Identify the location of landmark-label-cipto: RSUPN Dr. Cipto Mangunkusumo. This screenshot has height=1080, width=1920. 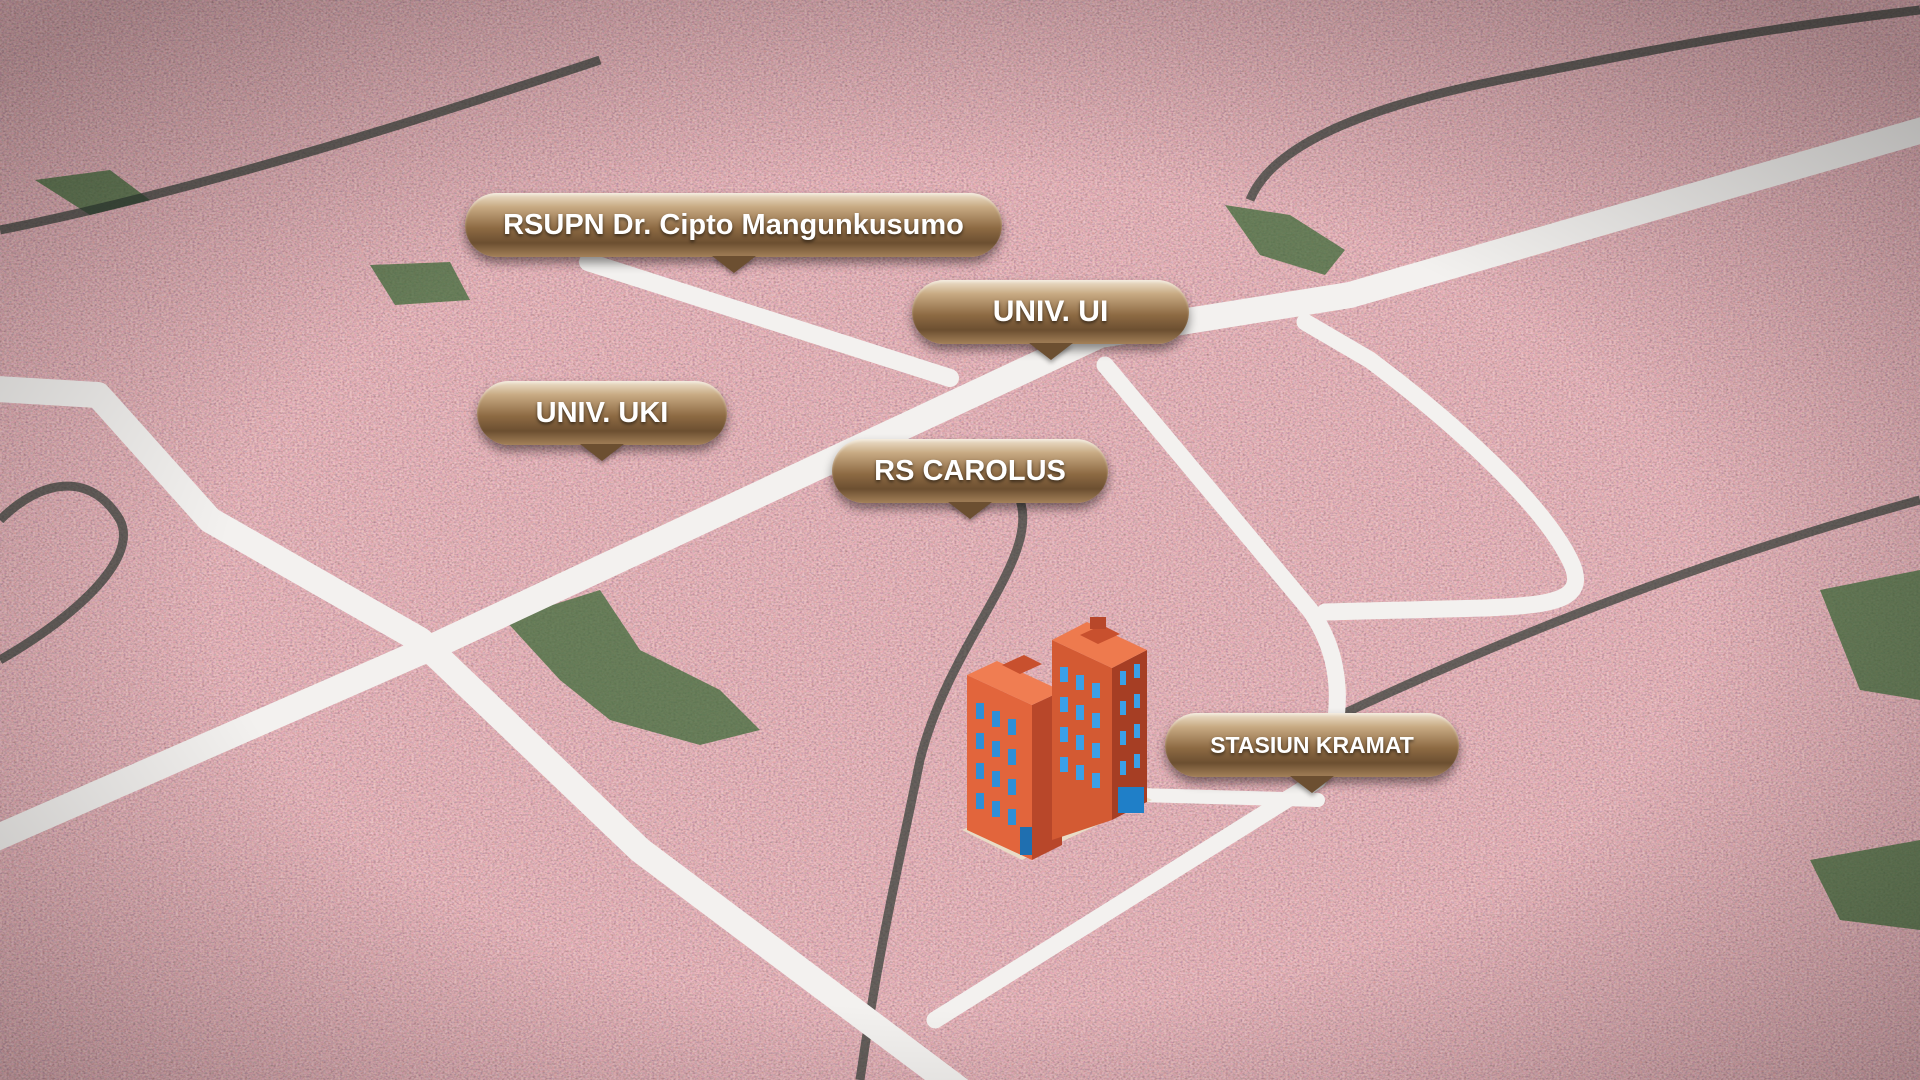
(733, 225).